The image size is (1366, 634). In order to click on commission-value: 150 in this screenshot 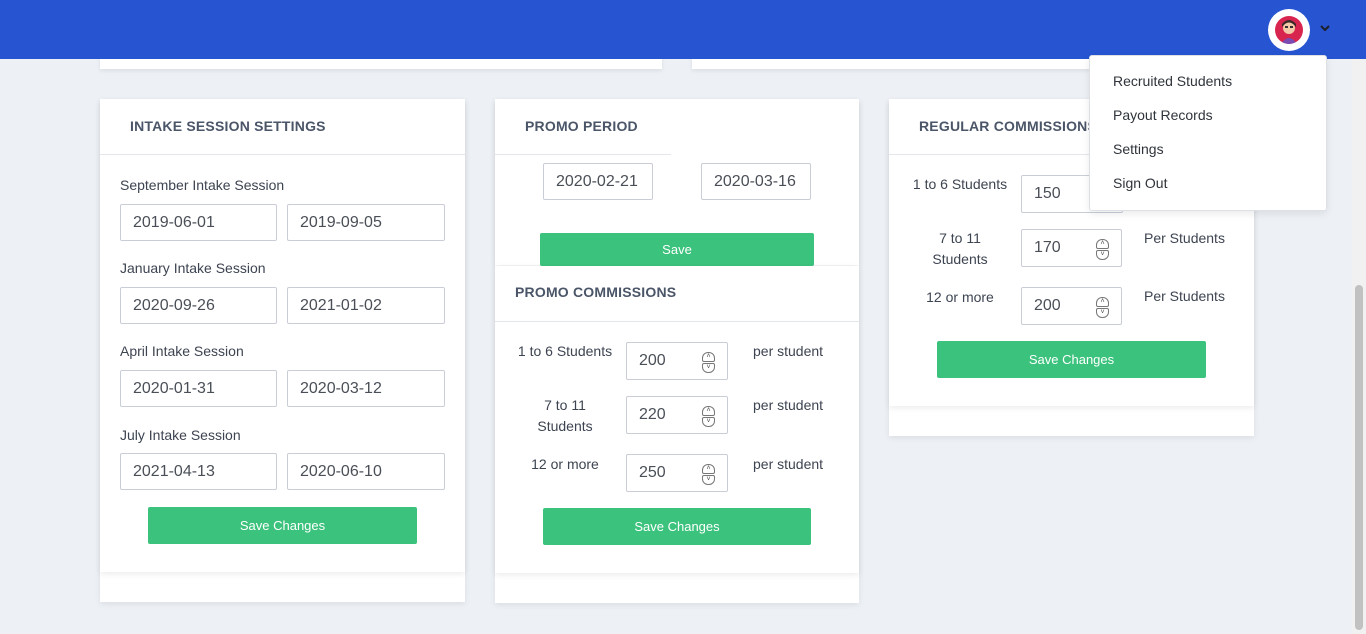, I will do `click(1047, 193)`.